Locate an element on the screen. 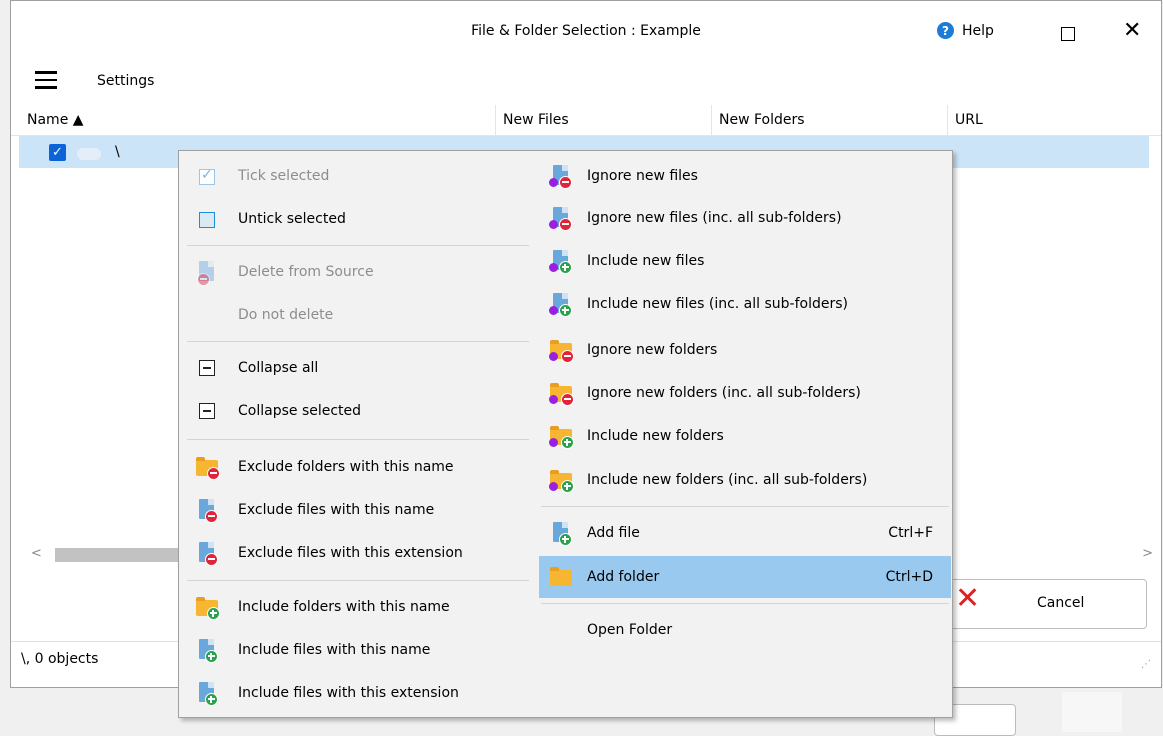  background-panel is located at coordinates (1092, 712).